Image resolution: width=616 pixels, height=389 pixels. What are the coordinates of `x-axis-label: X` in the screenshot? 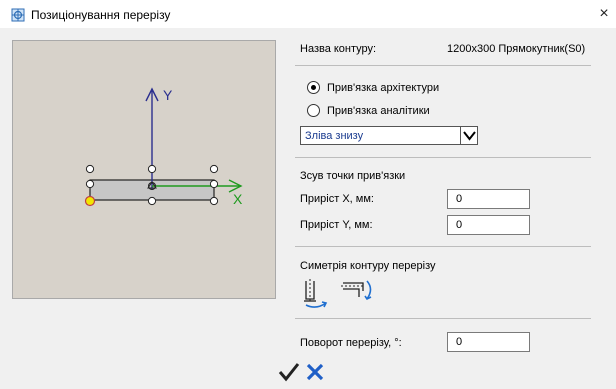 It's located at (238, 199).